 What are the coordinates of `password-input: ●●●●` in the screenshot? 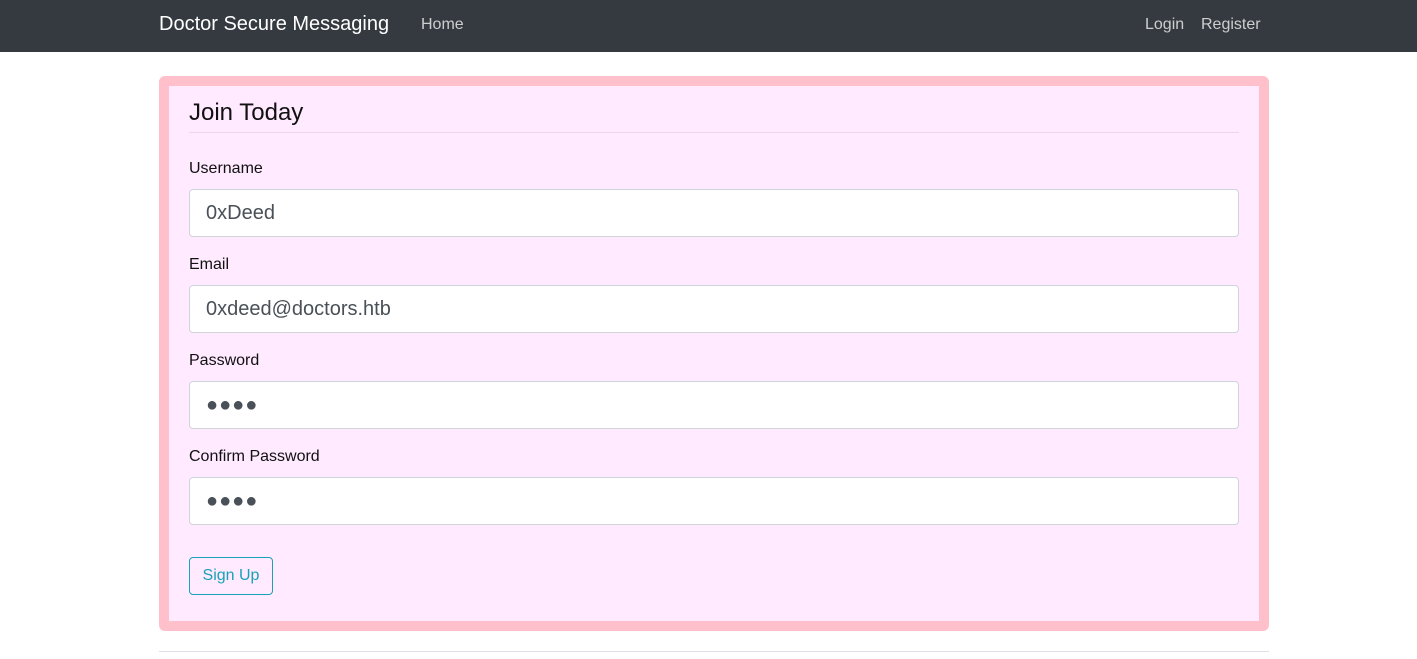 It's located at (714, 405).